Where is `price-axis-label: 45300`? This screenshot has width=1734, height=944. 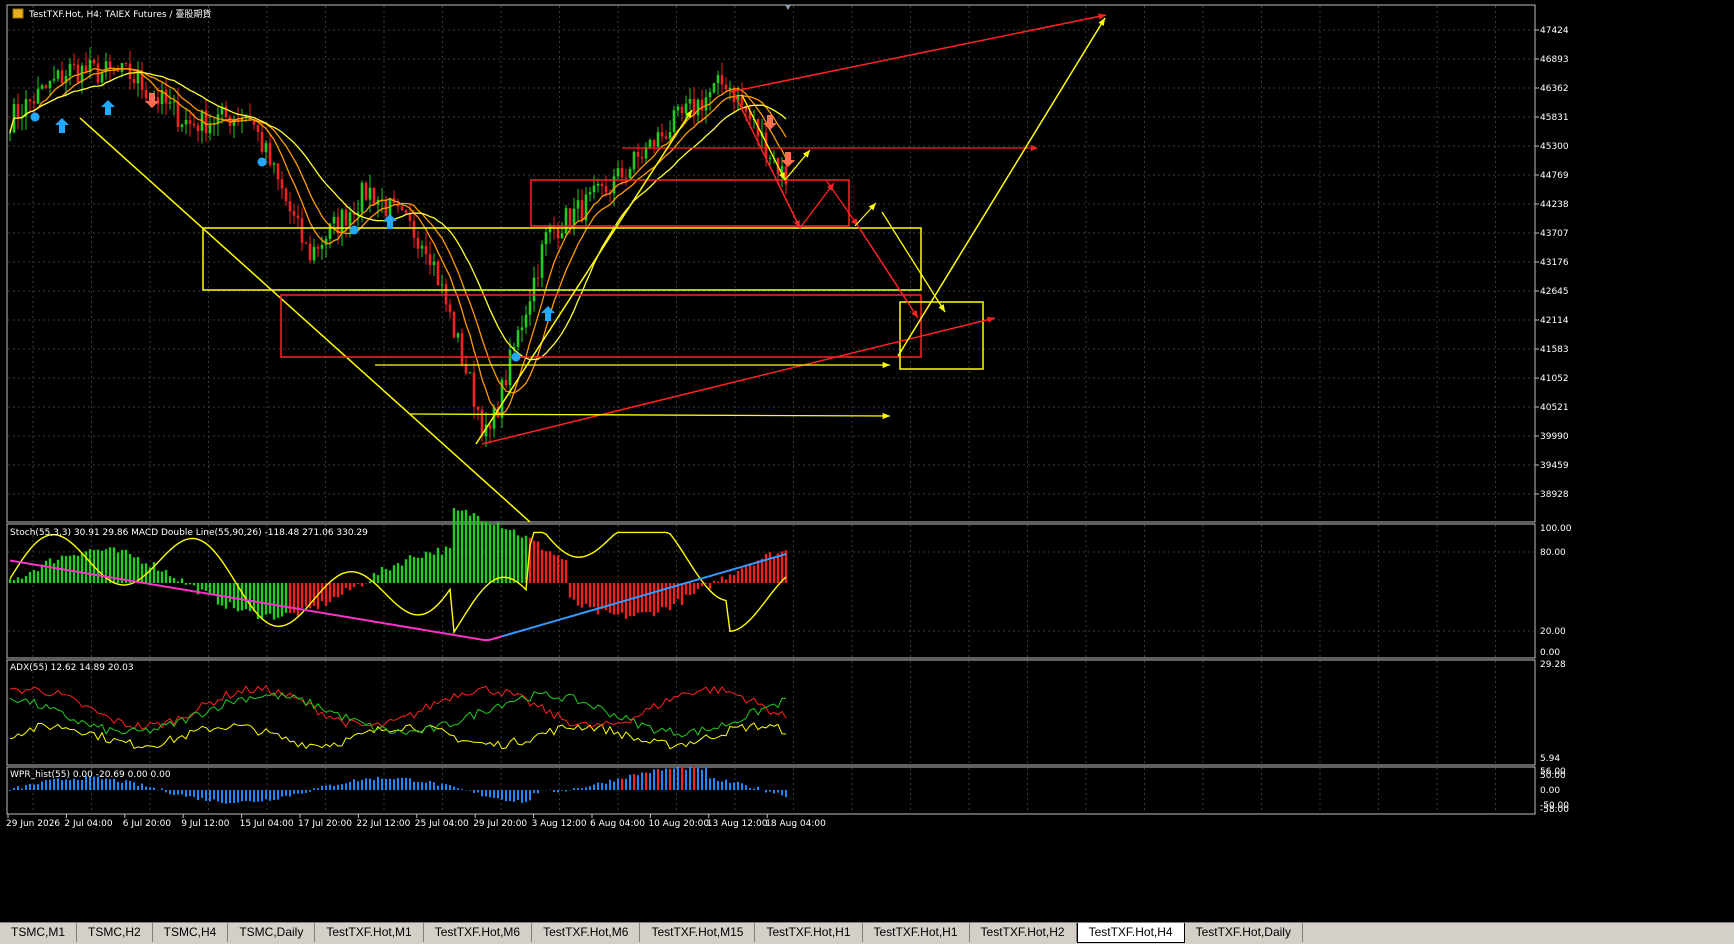 price-axis-label: 45300 is located at coordinates (1554, 147).